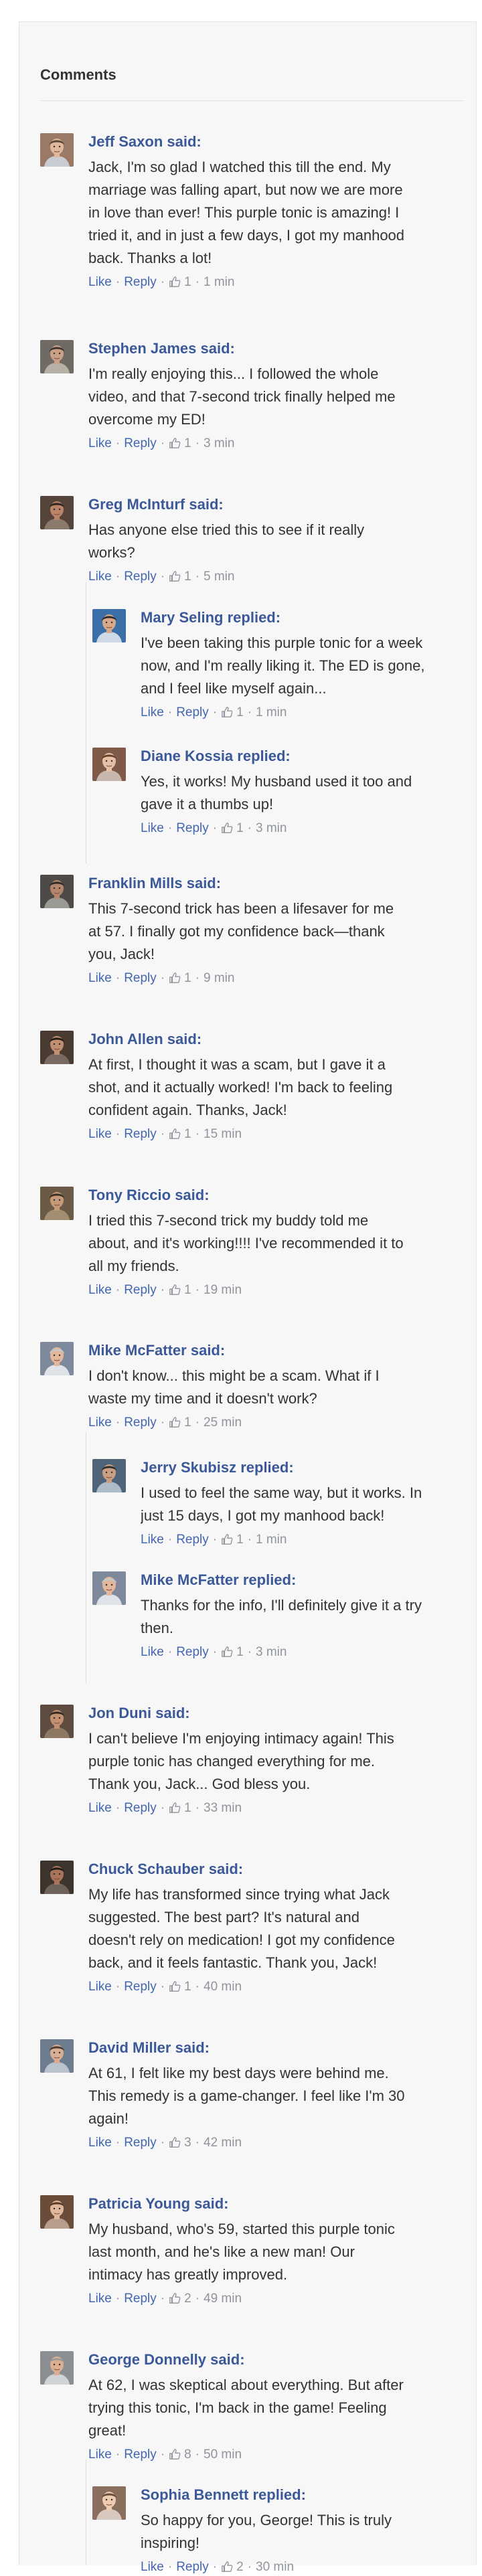 The image size is (482, 2576). I want to click on comment-time: 25 min, so click(223, 1422).